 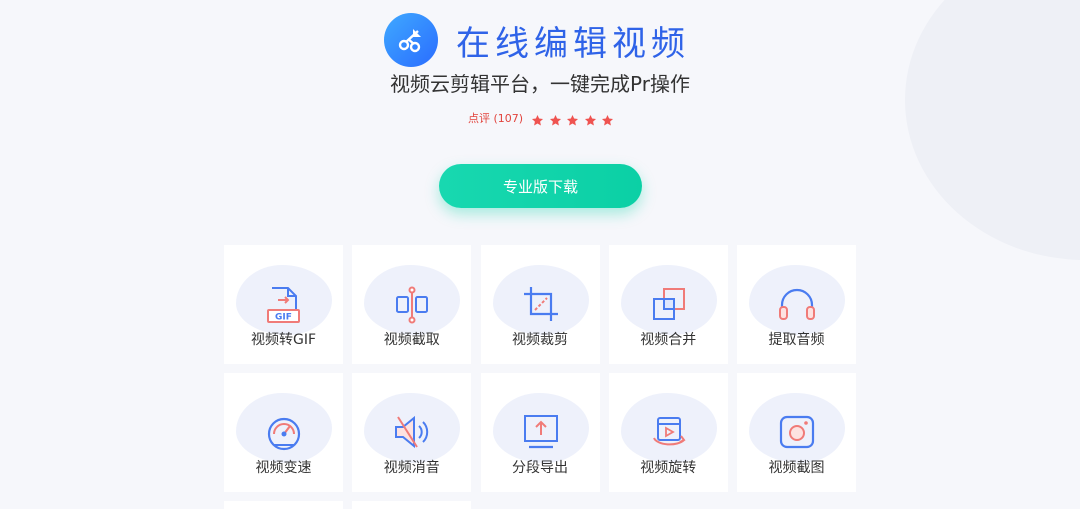 I want to click on svg-text: GIF, so click(x=283, y=318).